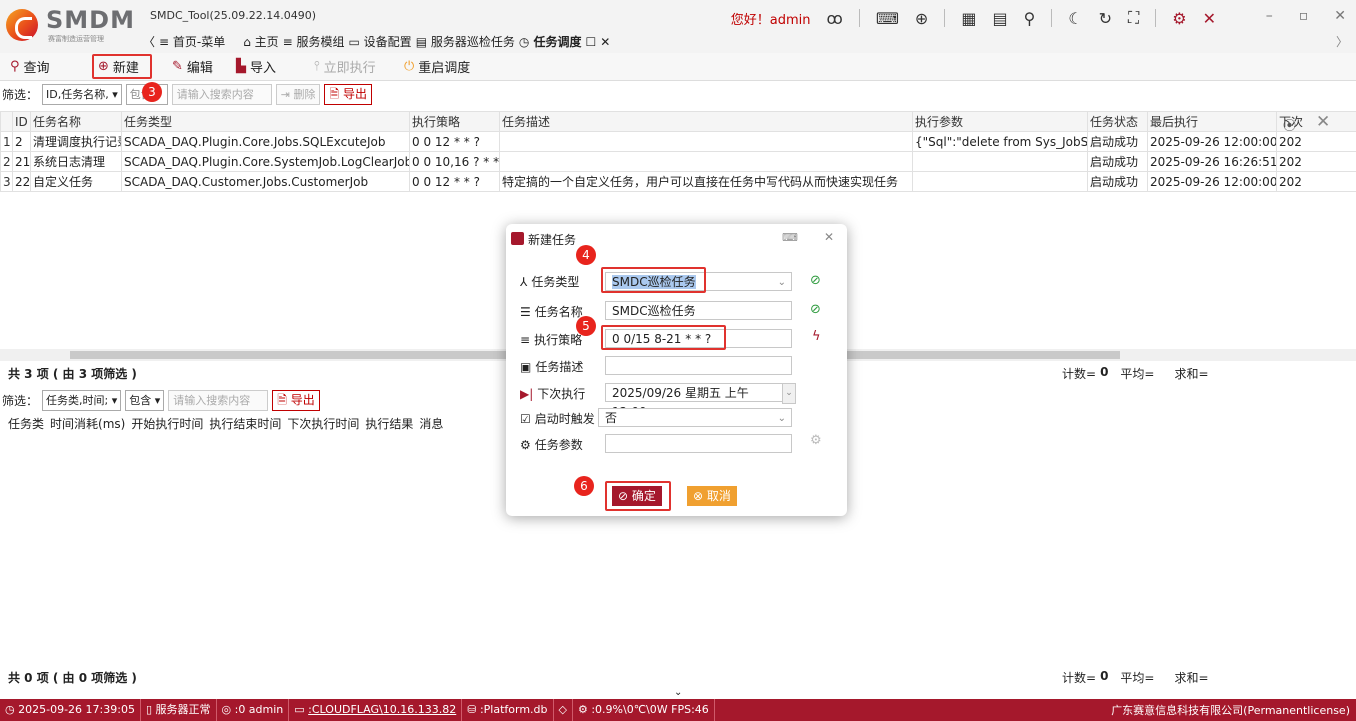  What do you see at coordinates (1289, 124) in the screenshot?
I see `screenshot-icon: ⦿` at bounding box center [1289, 124].